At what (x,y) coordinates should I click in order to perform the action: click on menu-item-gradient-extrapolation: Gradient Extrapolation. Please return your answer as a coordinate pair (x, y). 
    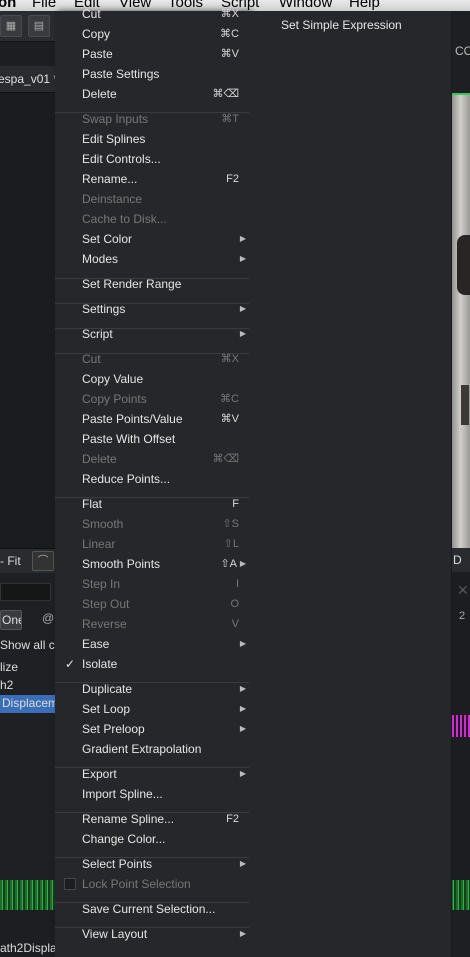
    Looking at the image, I should click on (152, 749).